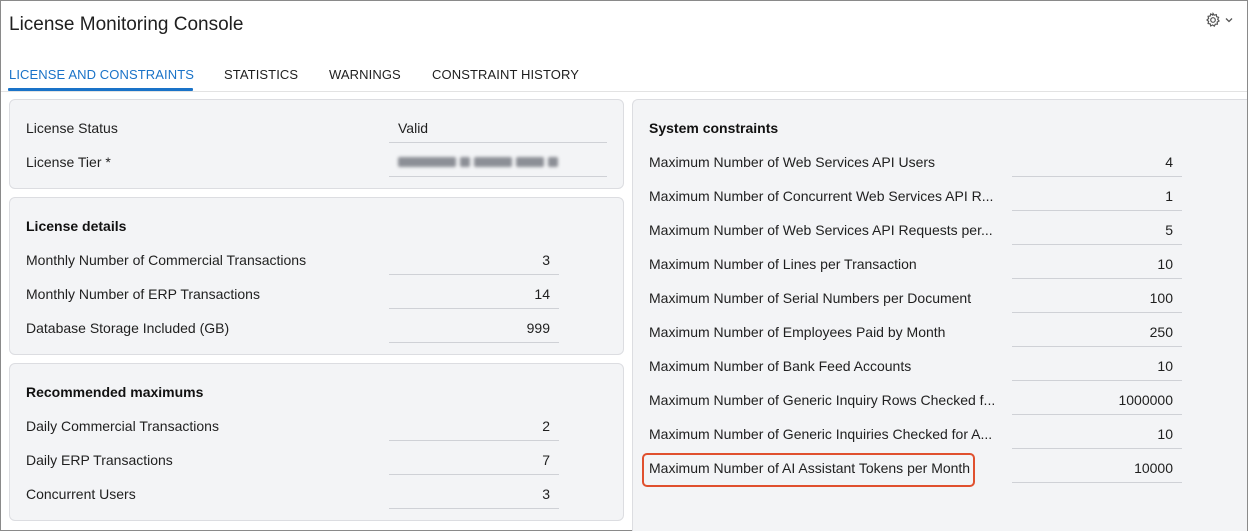 The image size is (1248, 531). What do you see at coordinates (126, 24) in the screenshot?
I see `page-title: License Monitoring Console` at bounding box center [126, 24].